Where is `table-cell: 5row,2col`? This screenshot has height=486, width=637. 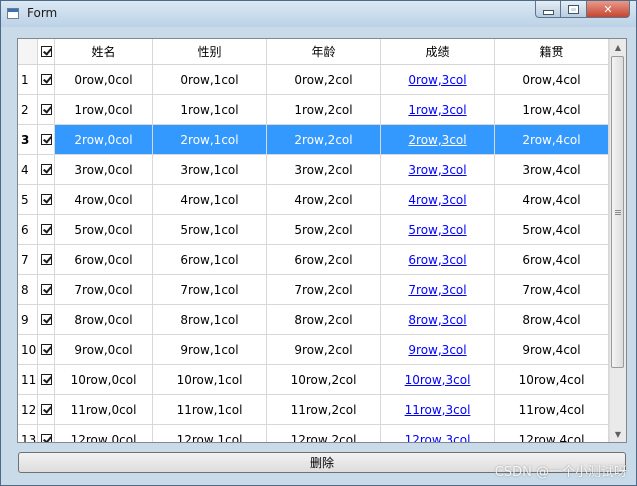
table-cell: 5row,2col is located at coordinates (324, 229).